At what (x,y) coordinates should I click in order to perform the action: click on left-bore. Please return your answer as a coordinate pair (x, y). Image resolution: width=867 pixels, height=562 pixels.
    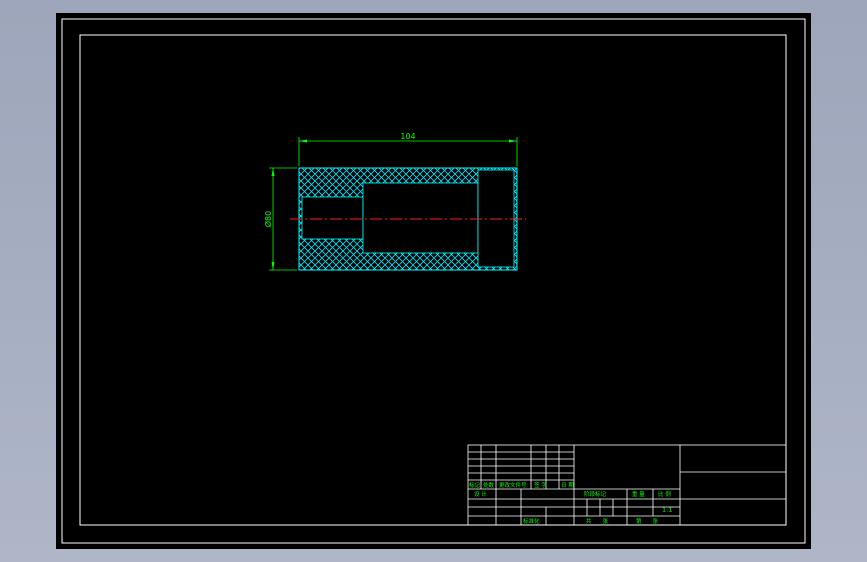
    Looking at the image, I should click on (332, 218).